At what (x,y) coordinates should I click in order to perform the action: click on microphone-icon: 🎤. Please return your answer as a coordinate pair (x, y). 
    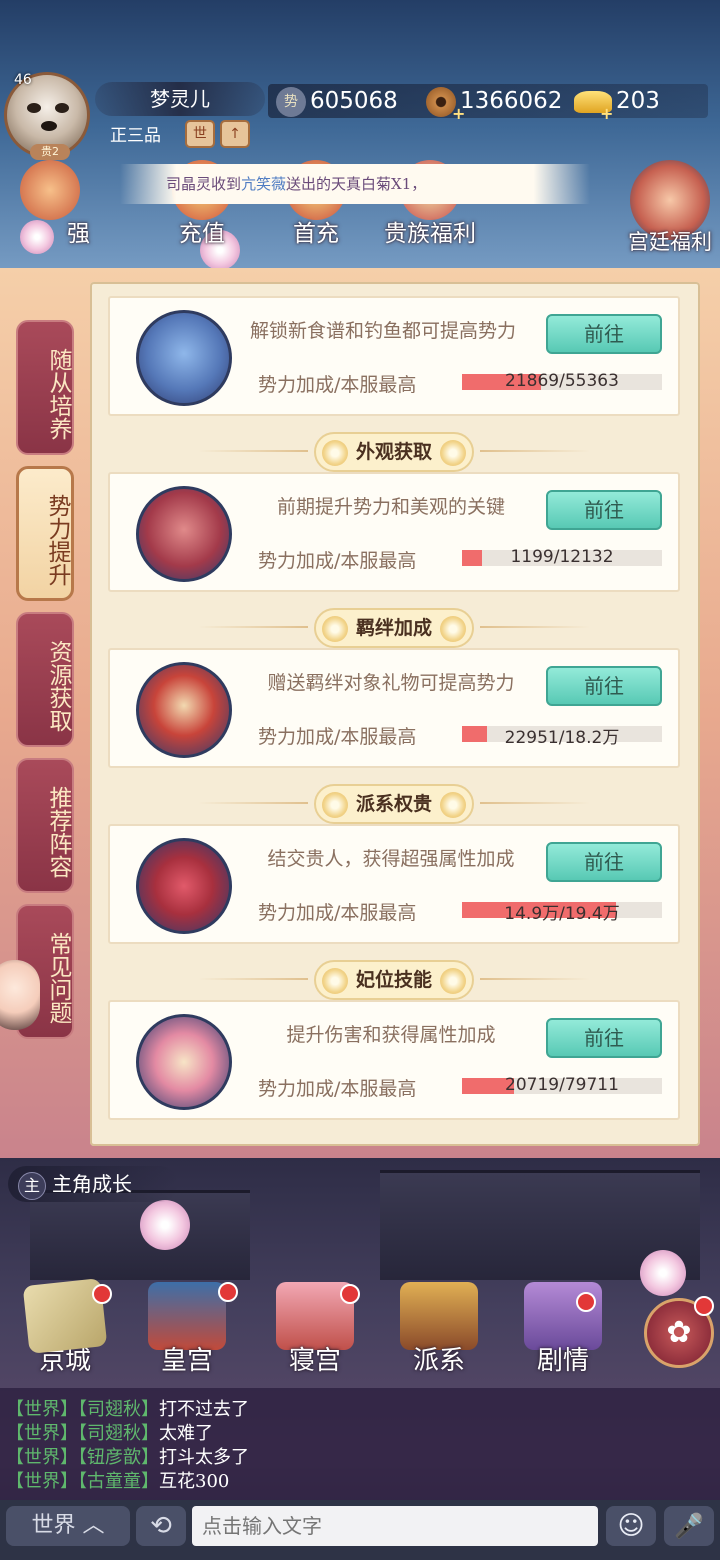
    Looking at the image, I should click on (689, 1526).